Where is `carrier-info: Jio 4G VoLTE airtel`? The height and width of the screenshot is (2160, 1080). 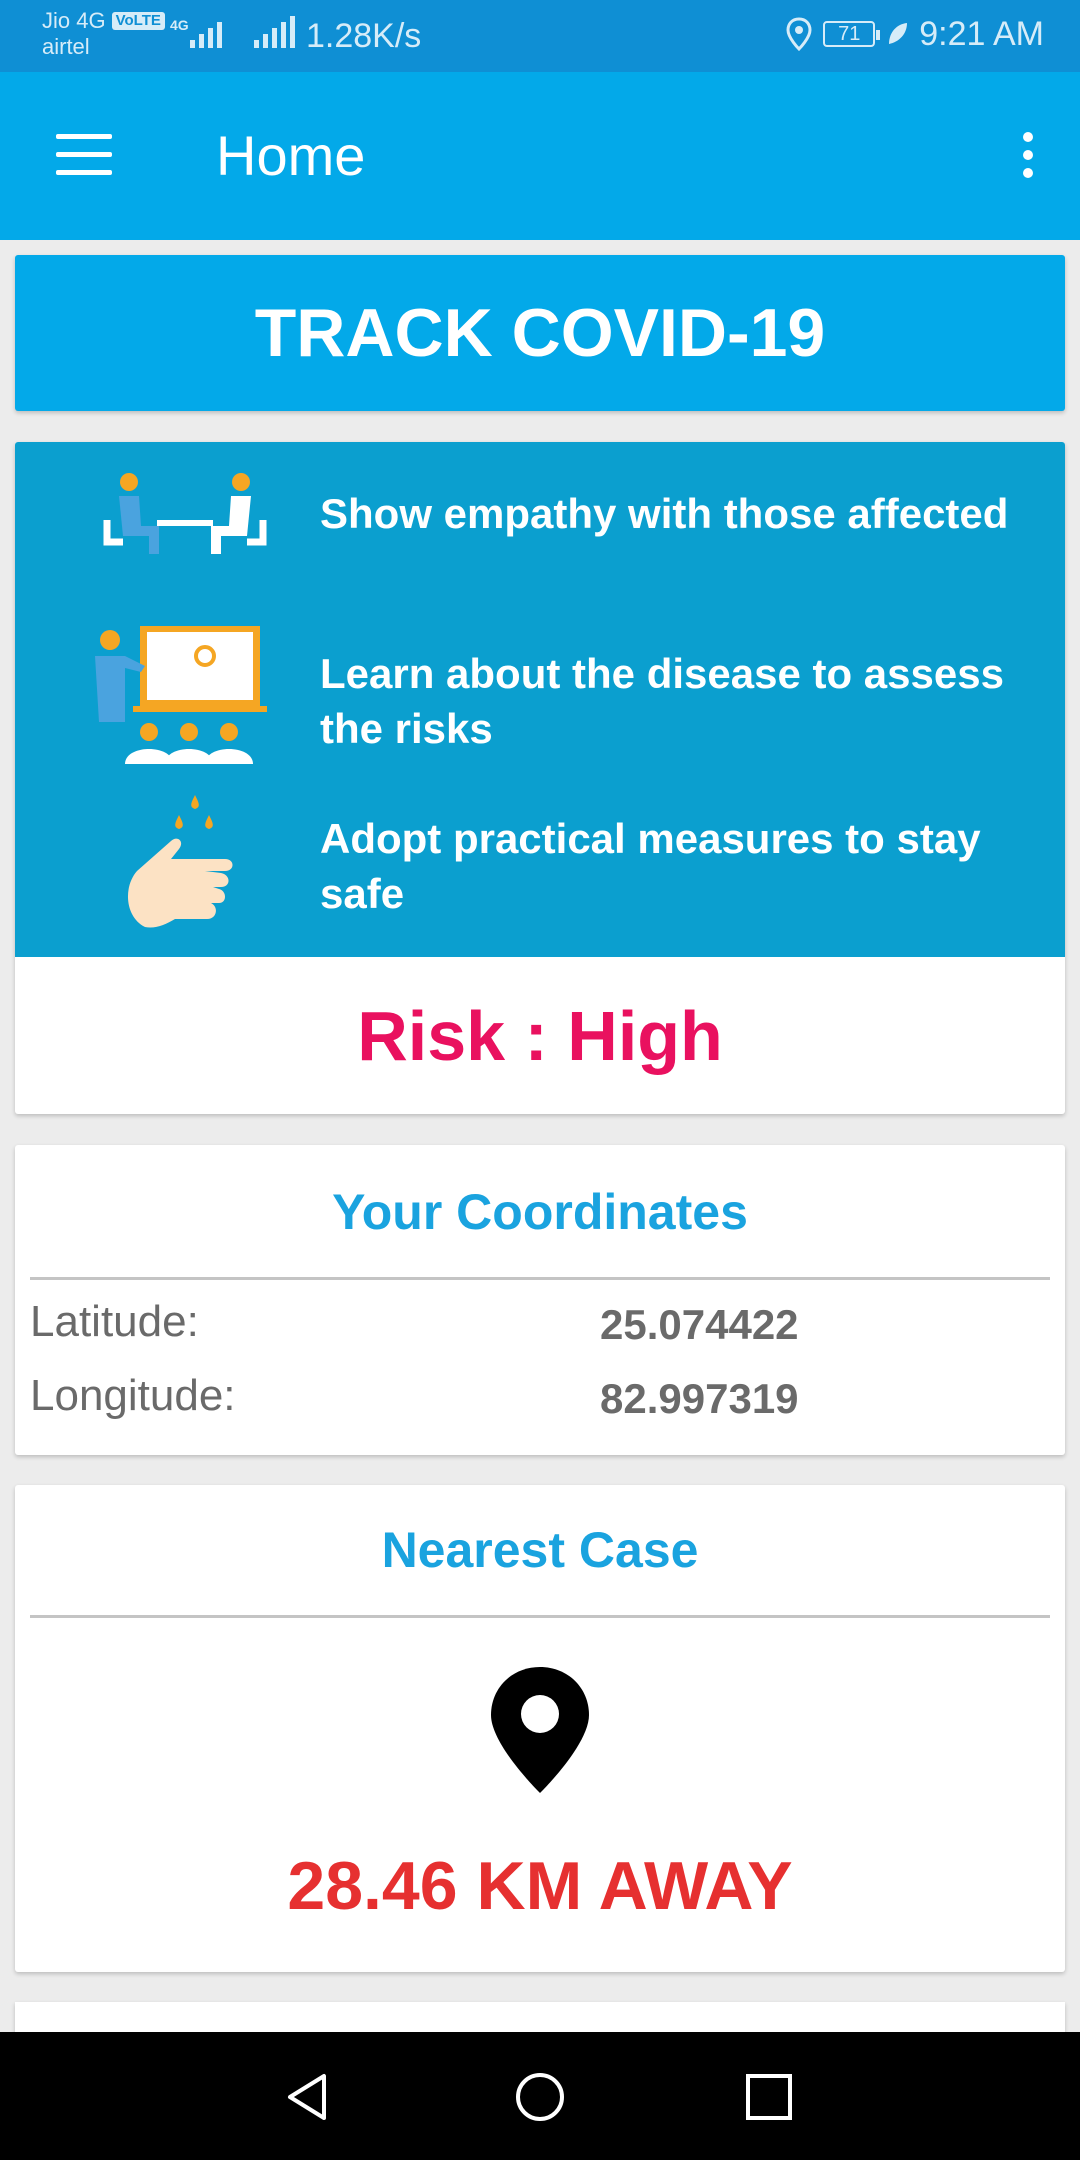
carrier-info: Jio 4G VoLTE airtel is located at coordinates (103, 34).